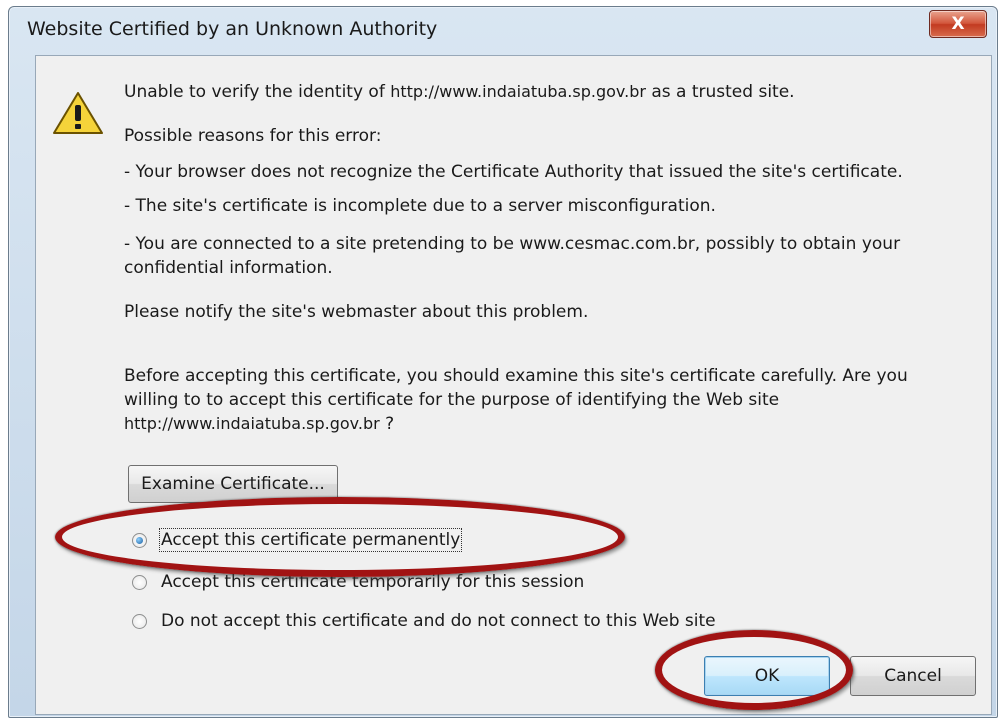 Image resolution: width=1000 pixels, height=720 pixels. Describe the element at coordinates (723, 92) in the screenshot. I see `intro-suffix: as a trusted site.` at that location.